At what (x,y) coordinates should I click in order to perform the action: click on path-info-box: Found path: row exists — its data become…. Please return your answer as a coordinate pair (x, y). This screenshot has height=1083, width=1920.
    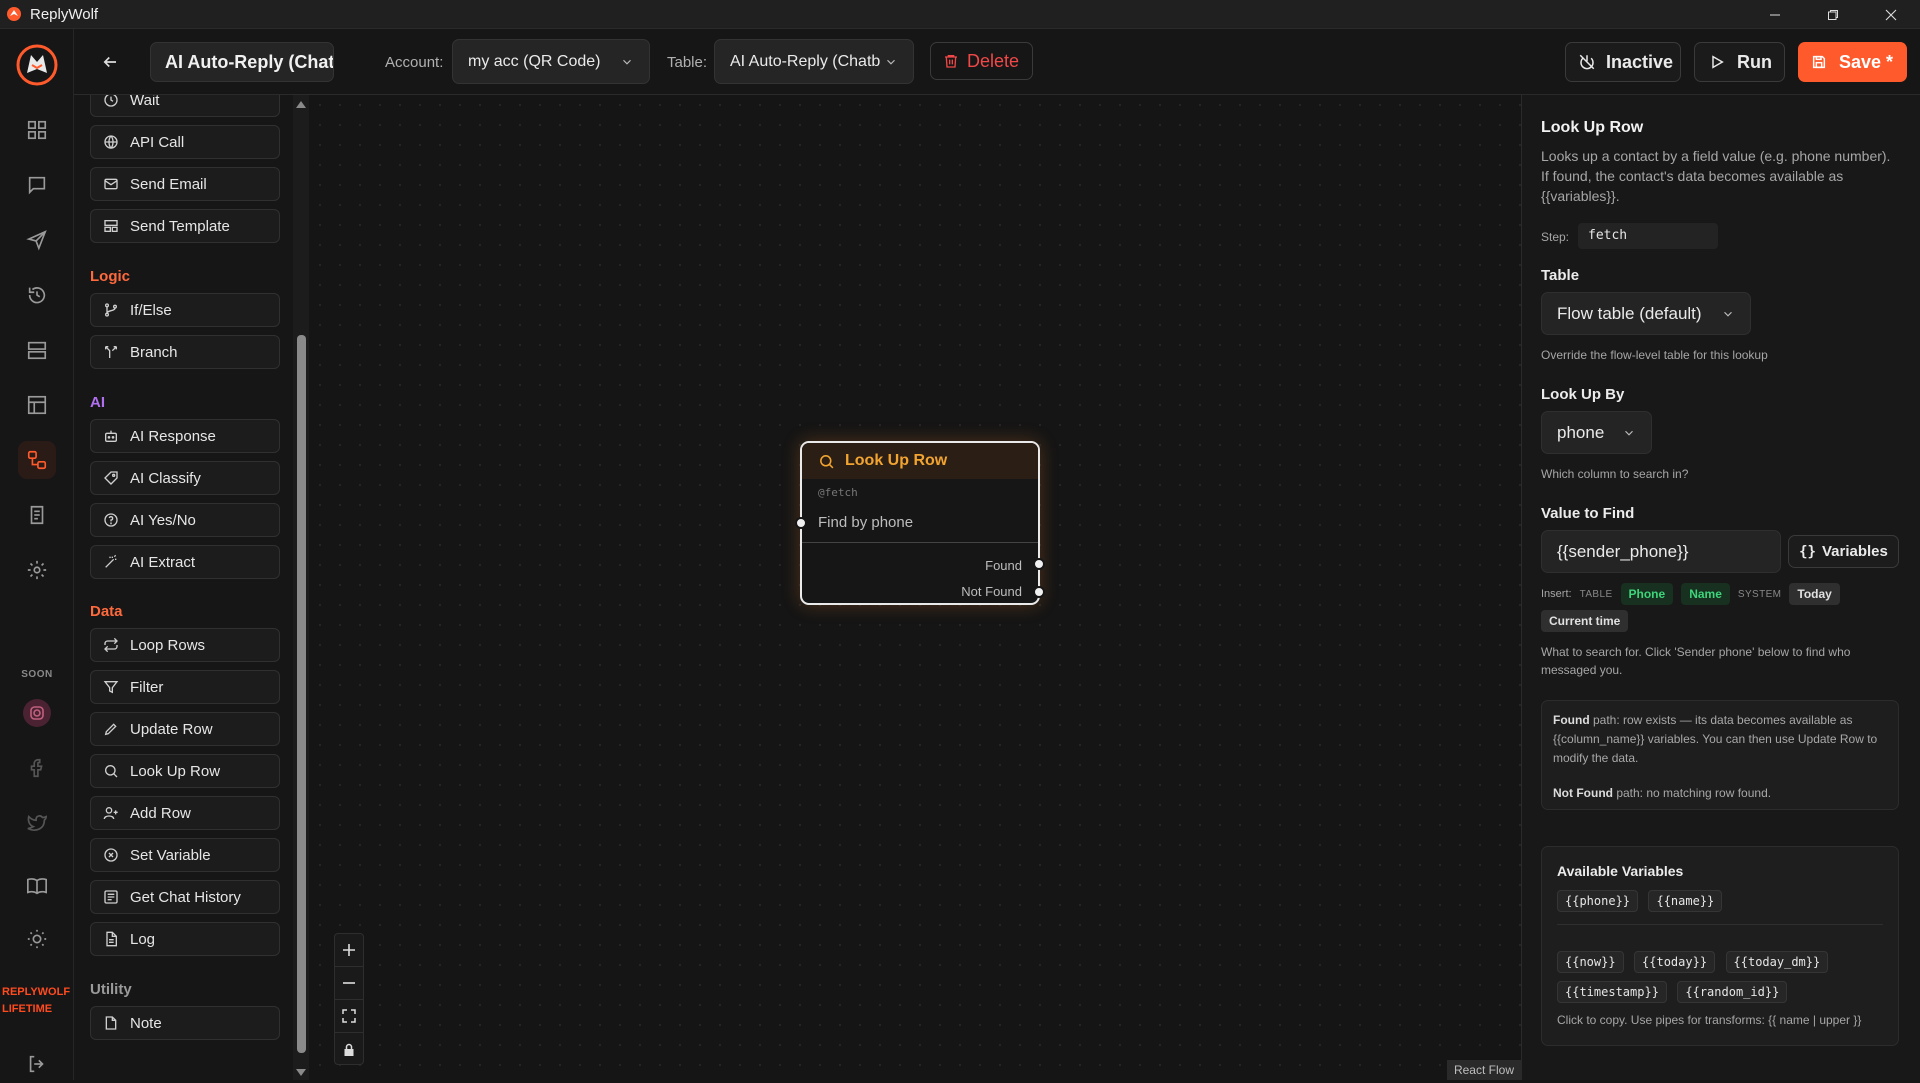
    Looking at the image, I should click on (1720, 755).